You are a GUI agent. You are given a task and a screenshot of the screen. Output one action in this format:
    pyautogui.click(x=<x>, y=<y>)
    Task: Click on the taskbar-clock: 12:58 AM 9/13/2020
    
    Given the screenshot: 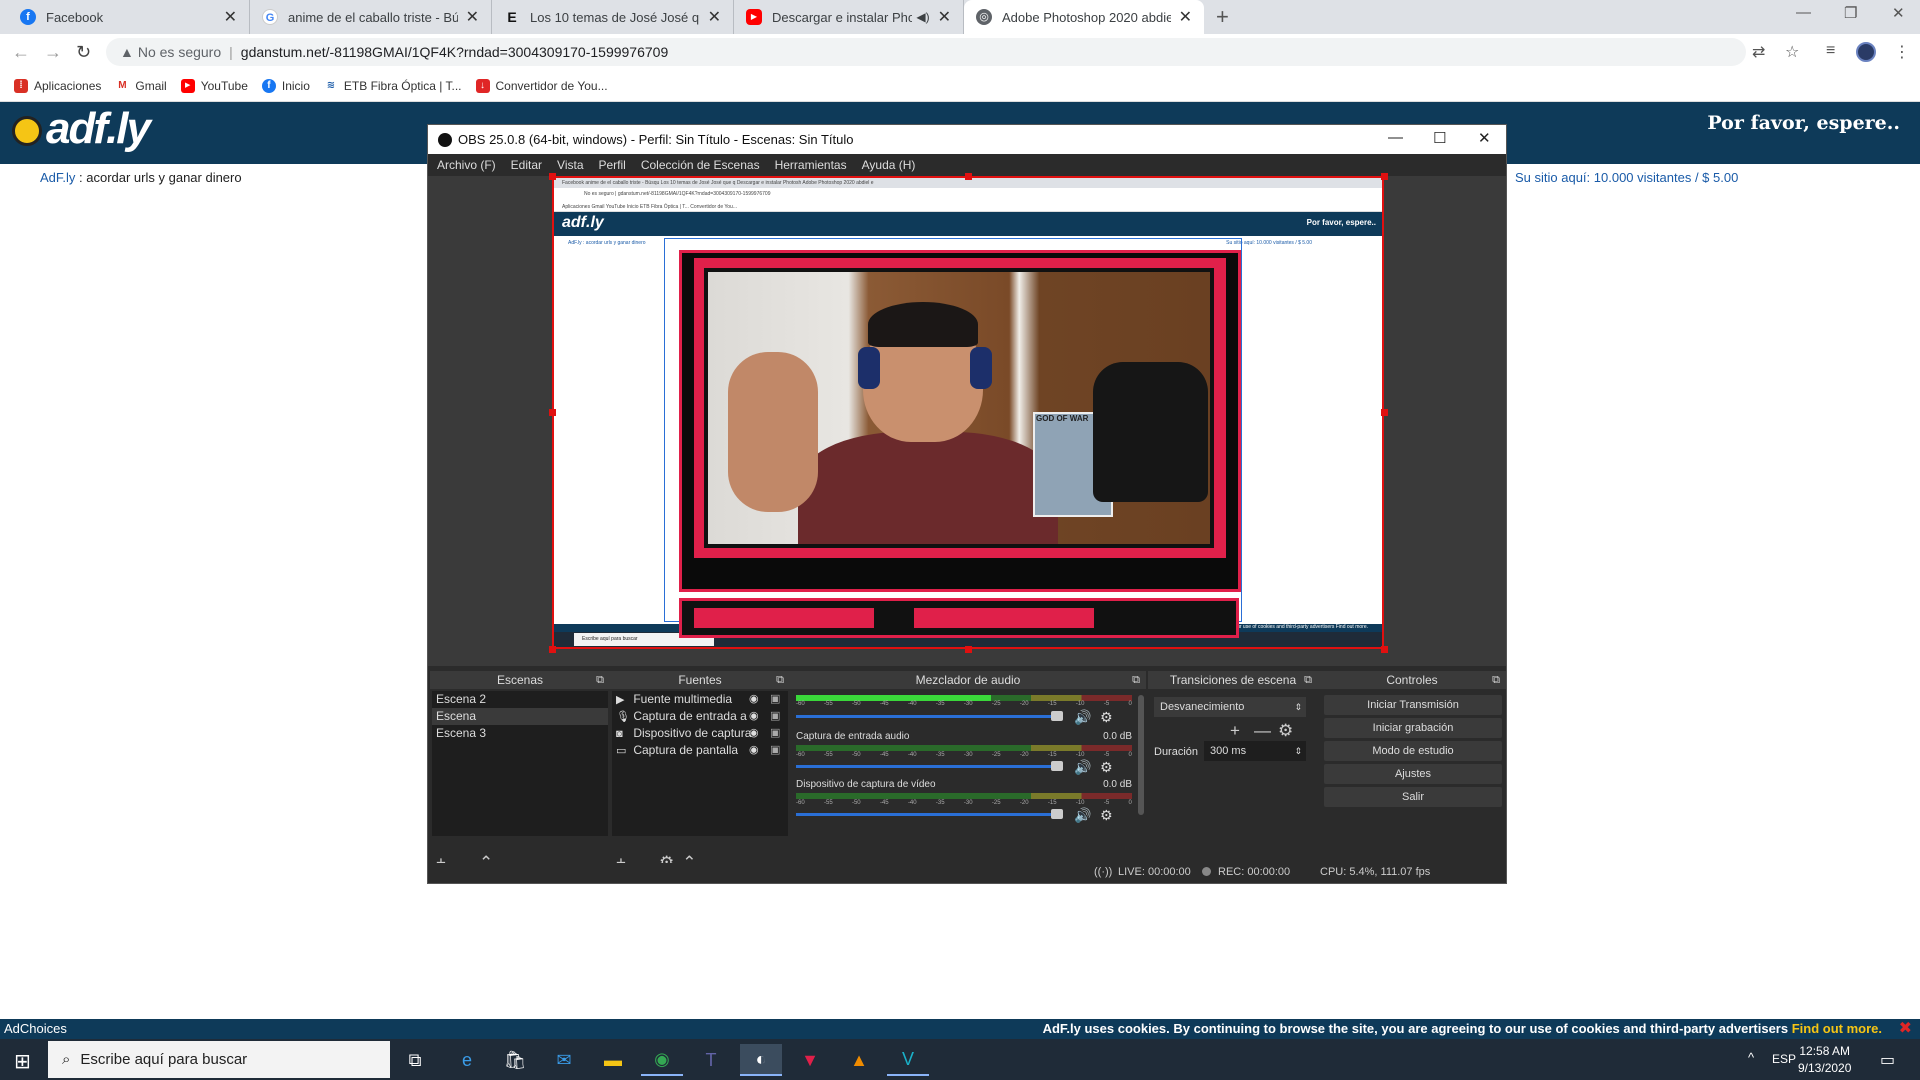 What is the action you would take?
    pyautogui.click(x=1824, y=1060)
    